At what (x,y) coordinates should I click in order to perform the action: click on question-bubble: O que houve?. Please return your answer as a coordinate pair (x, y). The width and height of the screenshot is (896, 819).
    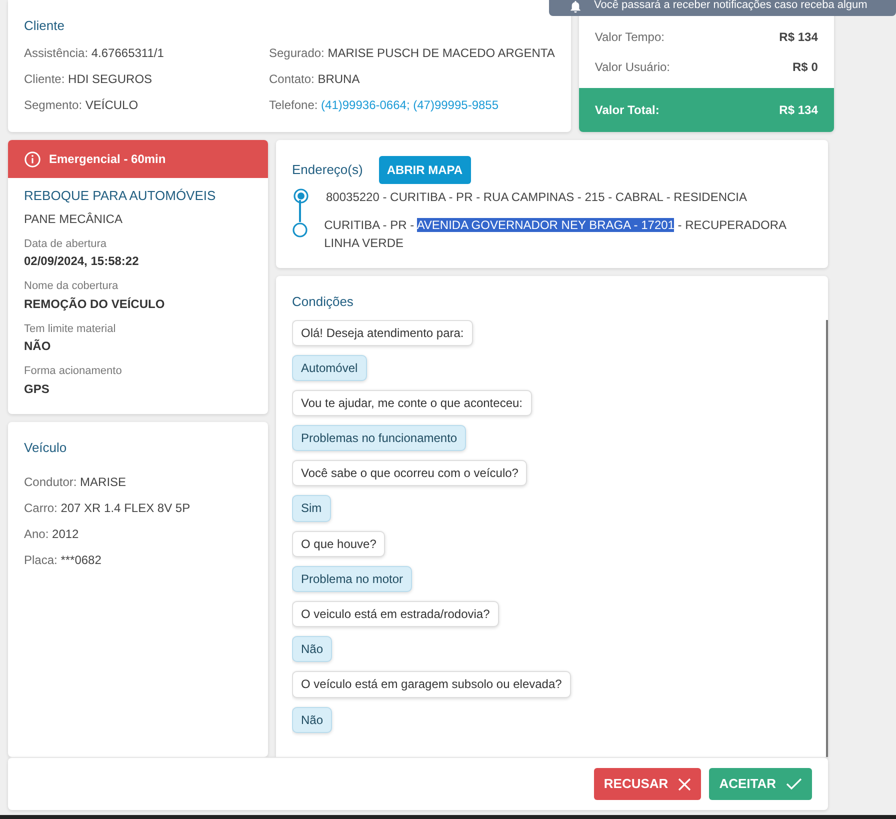
    Looking at the image, I should click on (339, 543).